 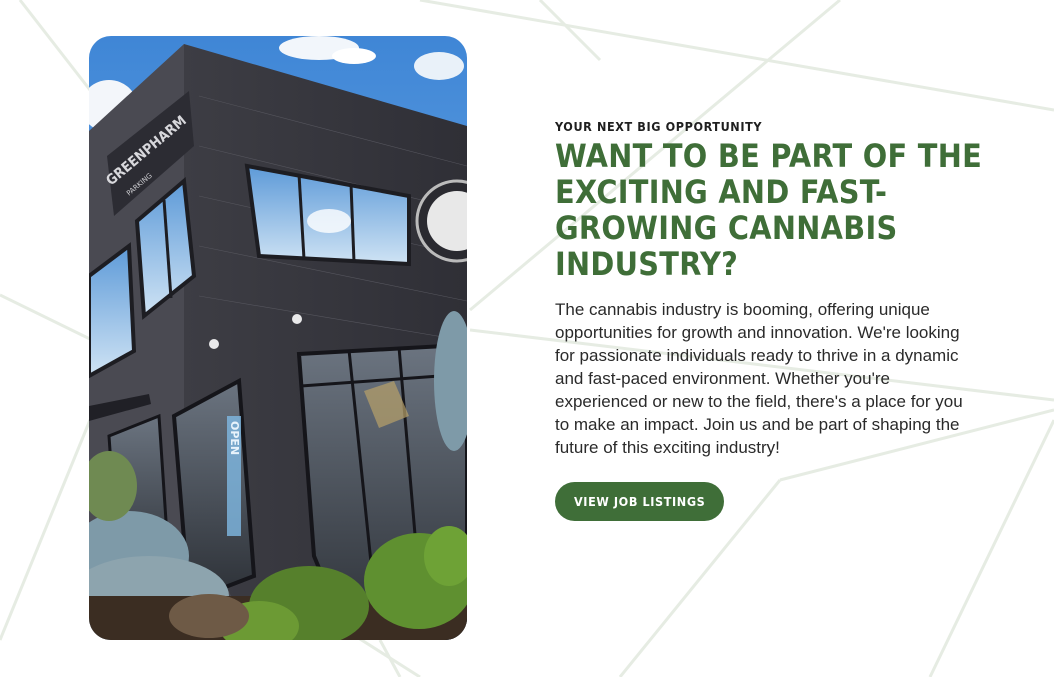 I want to click on view-job-listings-button: VIEW JOB LISTINGS, so click(x=640, y=501).